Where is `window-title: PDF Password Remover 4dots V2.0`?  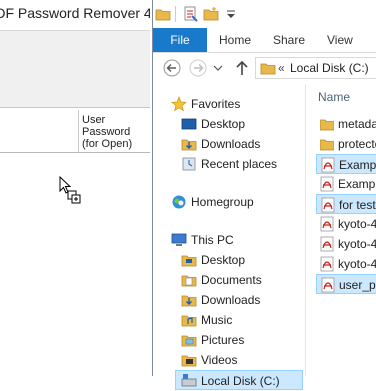 window-title: PDF Password Remover 4dots V2.0 is located at coordinates (75, 15).